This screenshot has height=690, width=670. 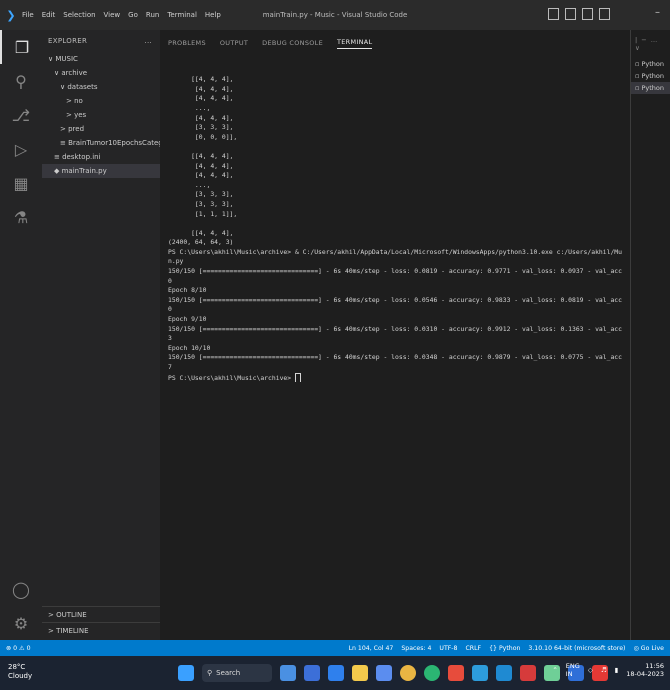 I want to click on tab-debug-console: DEBUG CONSOLE, so click(x=292, y=43).